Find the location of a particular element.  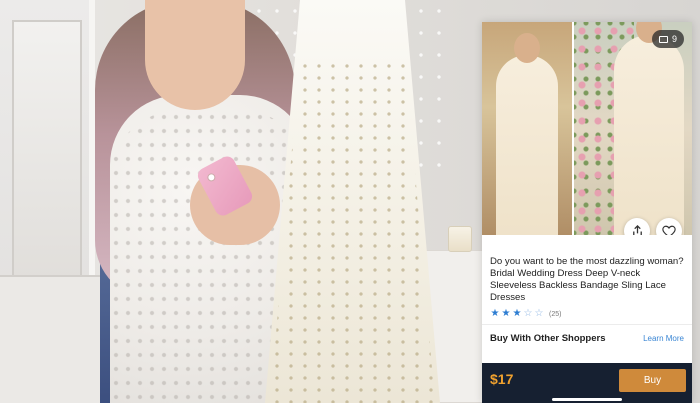

candle is located at coordinates (460, 239).